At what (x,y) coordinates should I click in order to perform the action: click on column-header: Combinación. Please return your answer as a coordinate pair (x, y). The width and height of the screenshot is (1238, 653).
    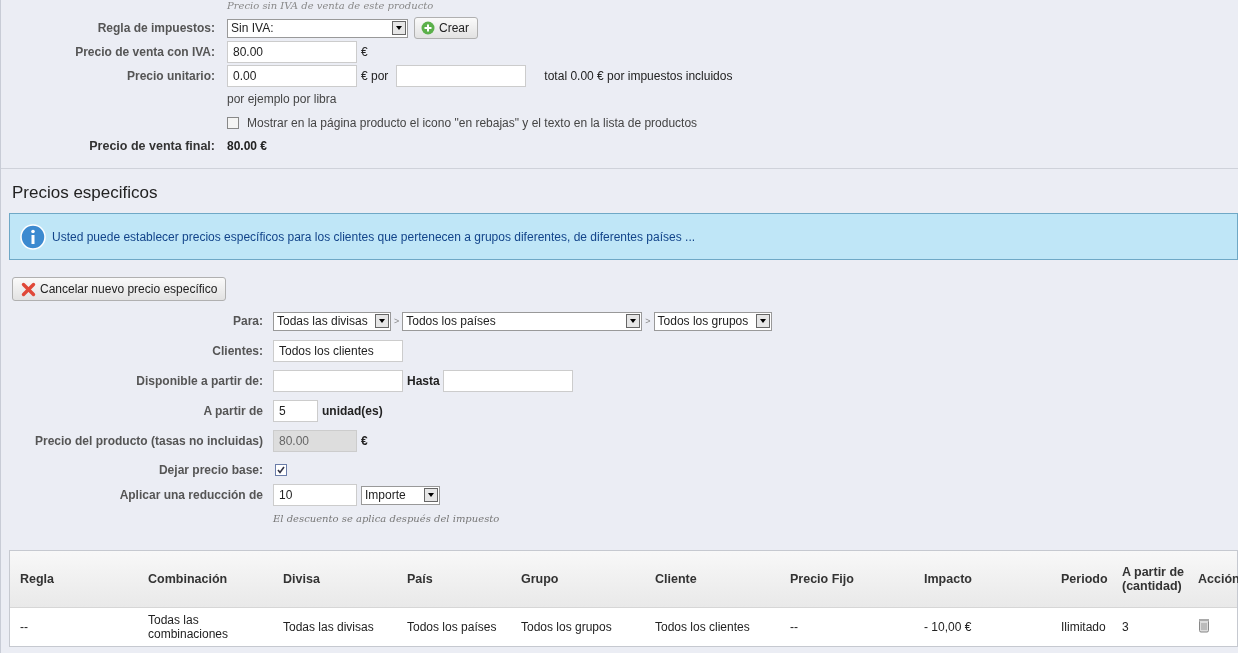
    Looking at the image, I should click on (188, 579).